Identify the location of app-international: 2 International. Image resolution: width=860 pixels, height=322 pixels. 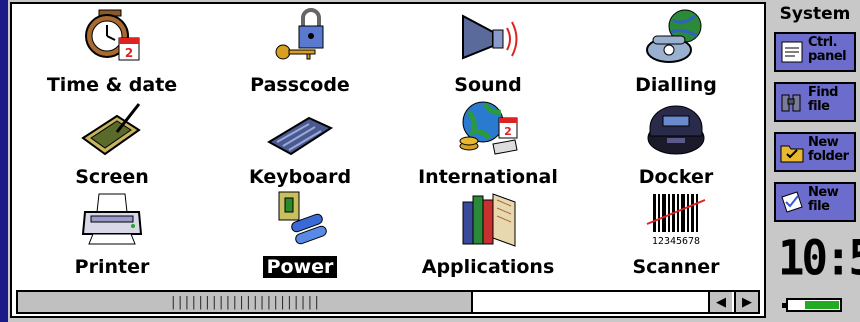
(488, 142).